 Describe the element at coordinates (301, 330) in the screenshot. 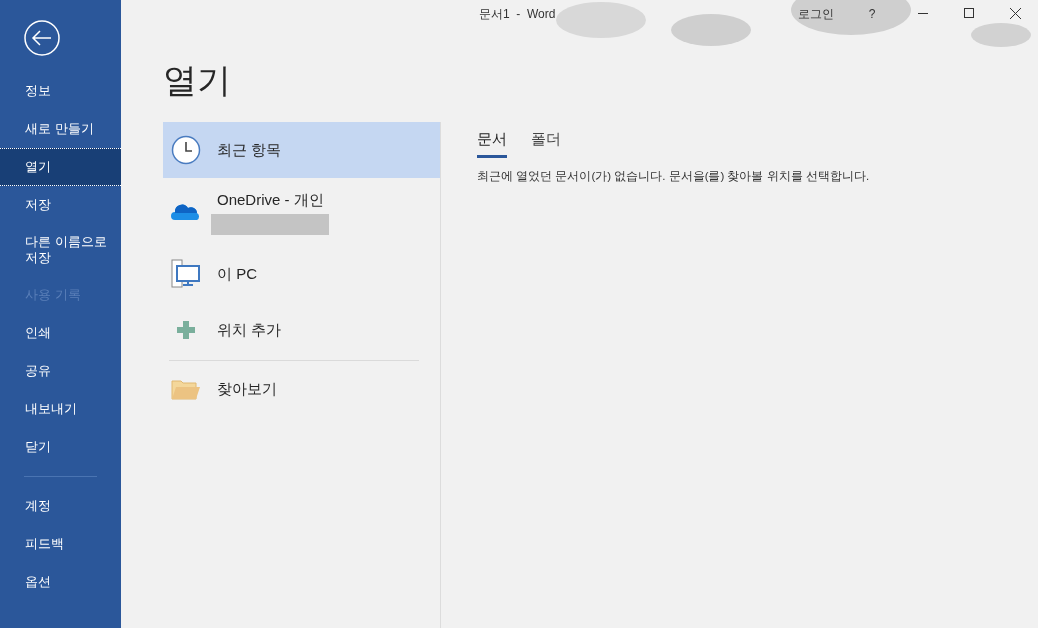

I see `location-item: 위치 추가` at that location.